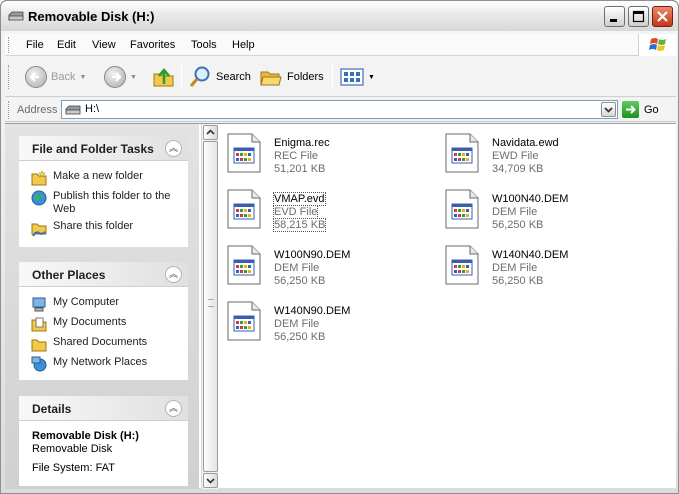 The width and height of the screenshot is (679, 494). Describe the element at coordinates (371, 77) in the screenshot. I see `views-dropdown-icon: ▼` at that location.